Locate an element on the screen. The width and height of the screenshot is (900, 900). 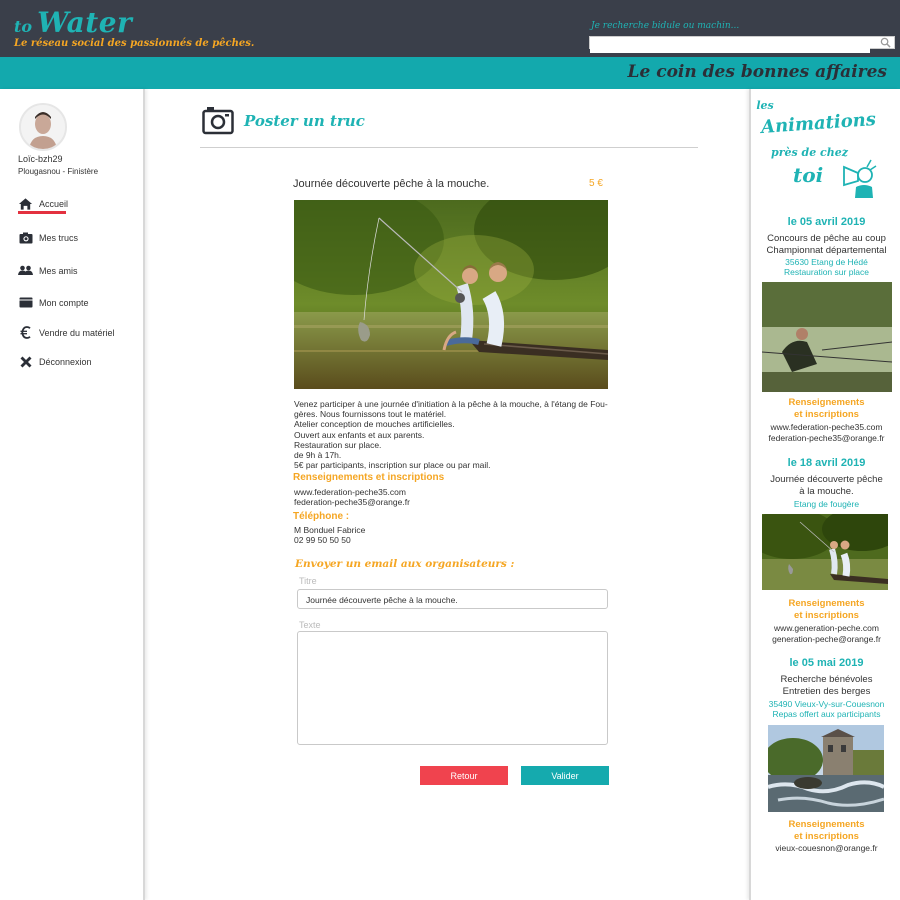
home-icon is located at coordinates (25, 203).